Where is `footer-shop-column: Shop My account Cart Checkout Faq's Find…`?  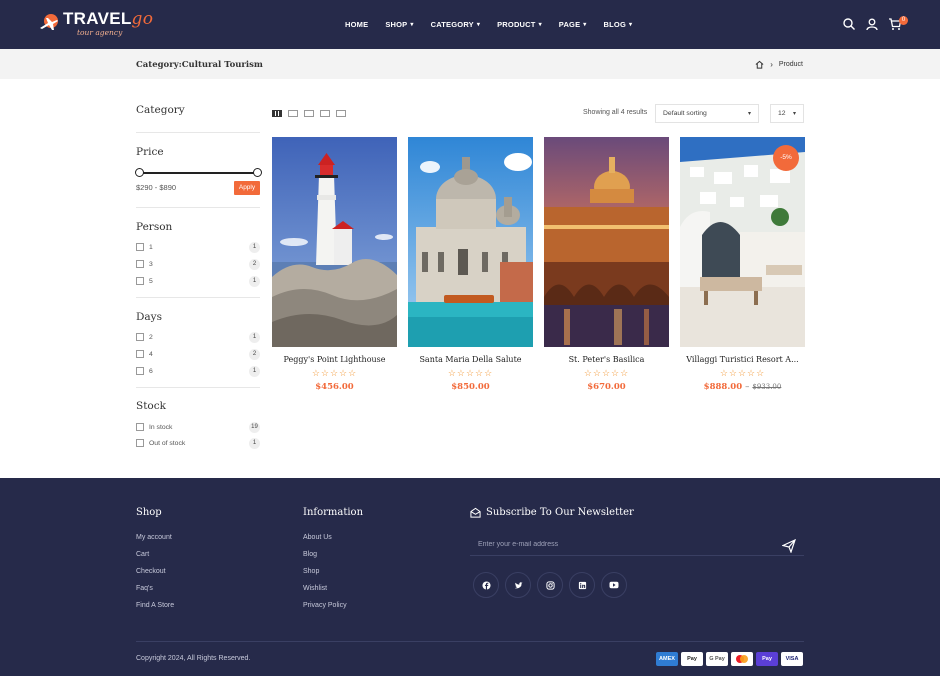 footer-shop-column: Shop My account Cart Checkout Faq's Find… is located at coordinates (155, 558).